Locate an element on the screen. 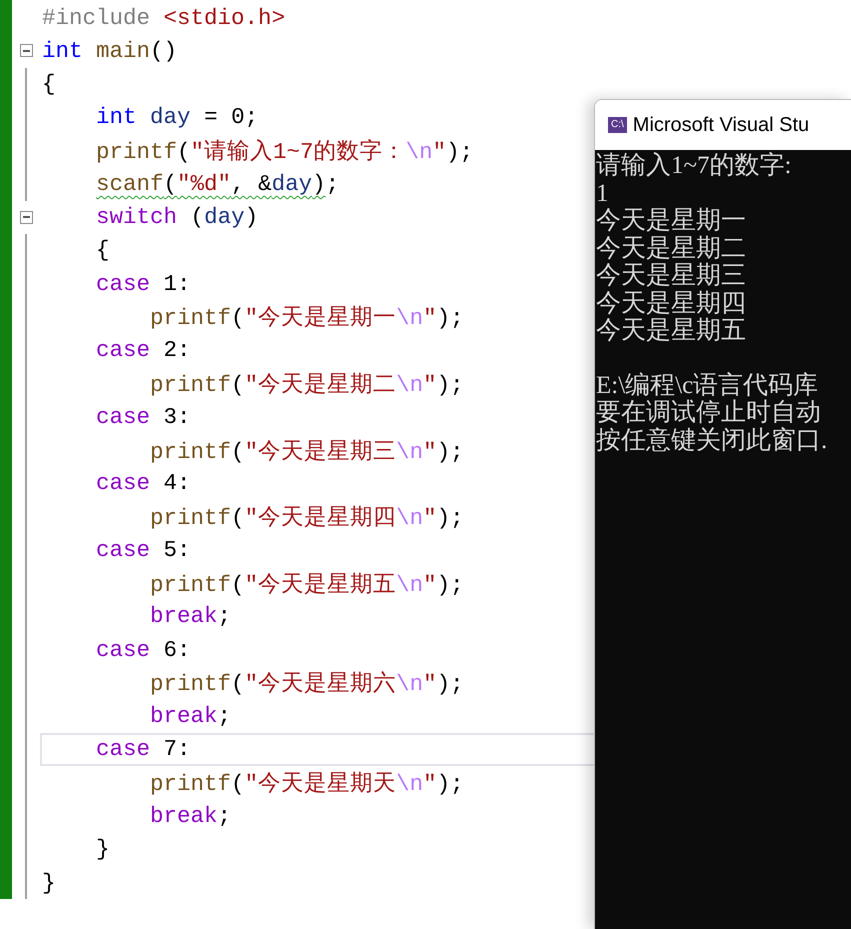 The width and height of the screenshot is (851, 929). console-icon: C:\ is located at coordinates (617, 125).